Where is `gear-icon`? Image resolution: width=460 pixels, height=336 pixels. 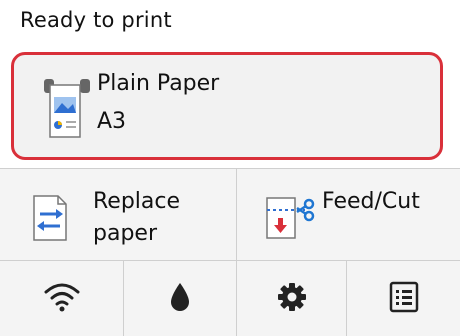 gear-icon is located at coordinates (292, 299).